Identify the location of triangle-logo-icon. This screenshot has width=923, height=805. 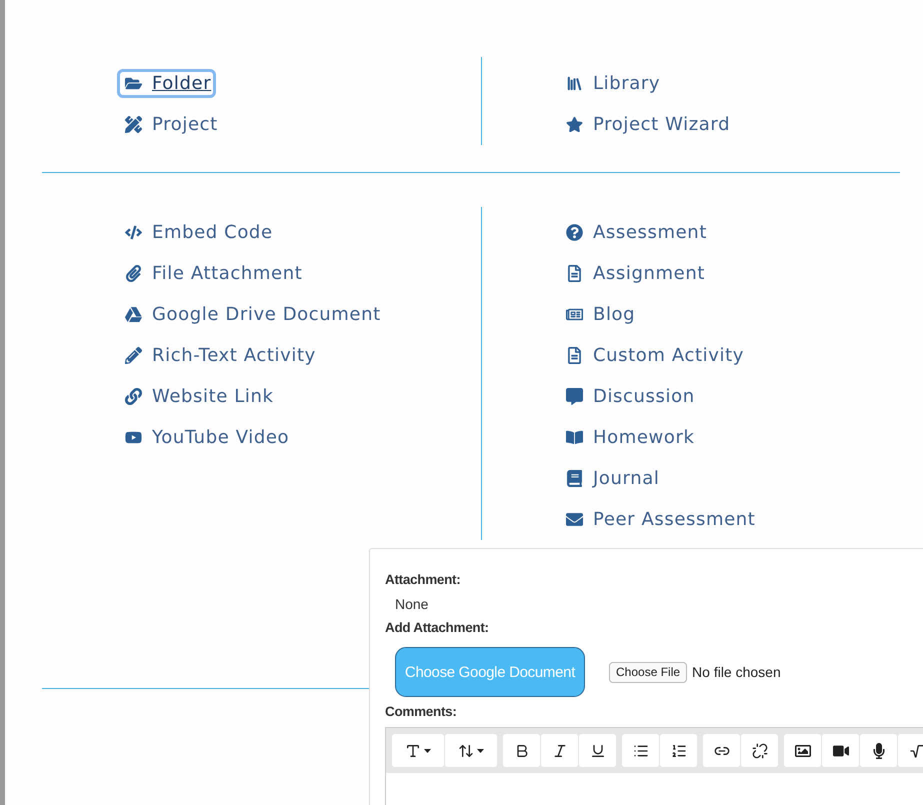
(133, 314).